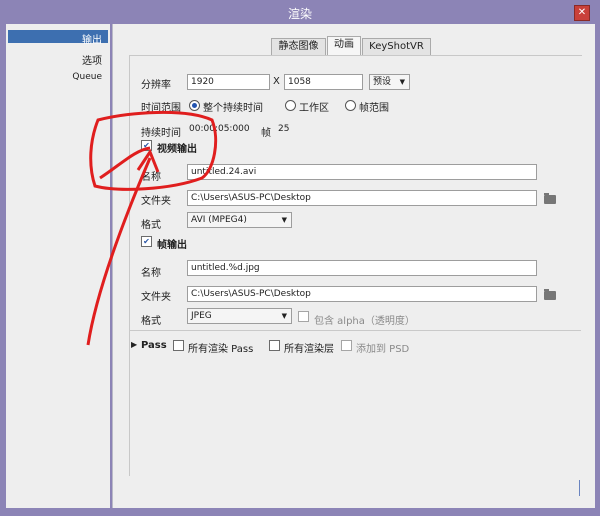 The width and height of the screenshot is (600, 516). I want to click on frame-name-label: 名称, so click(151, 273).